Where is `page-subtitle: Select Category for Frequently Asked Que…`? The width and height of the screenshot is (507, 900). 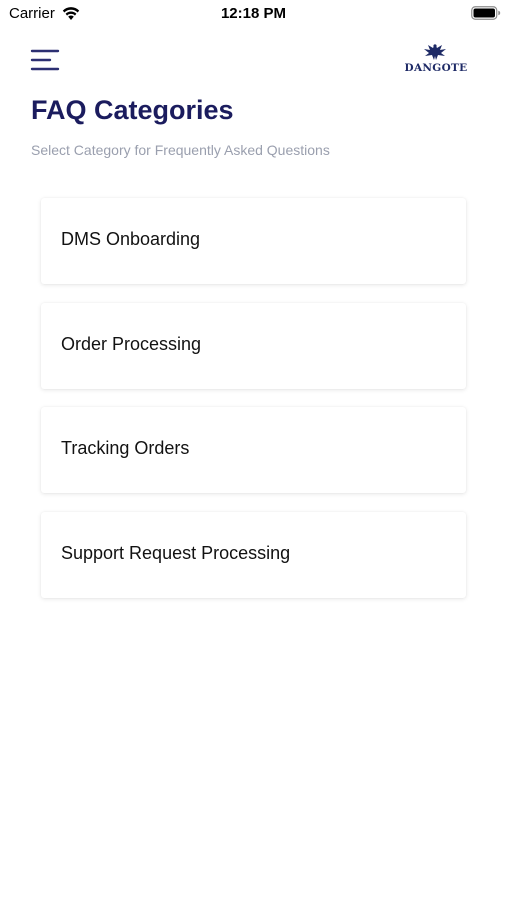 page-subtitle: Select Category for Frequently Asked Que… is located at coordinates (180, 150).